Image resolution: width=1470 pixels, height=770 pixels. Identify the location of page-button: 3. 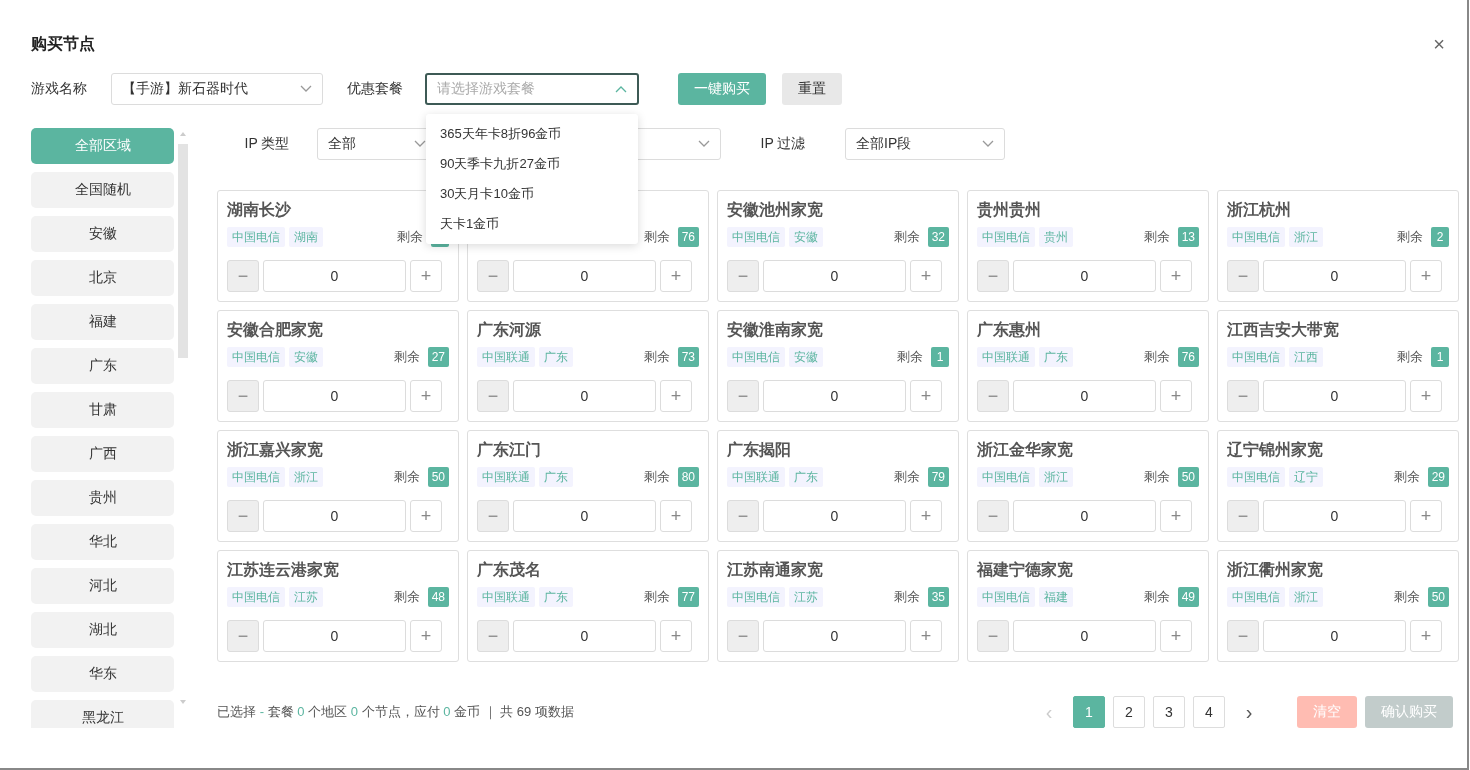
(1169, 712).